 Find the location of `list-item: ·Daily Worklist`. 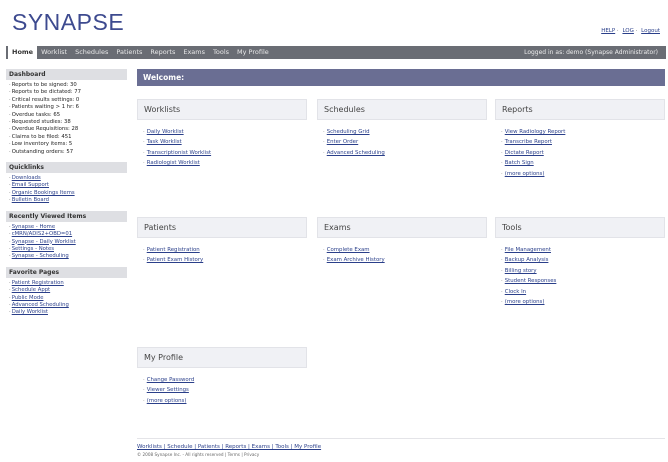

list-item: ·Daily Worklist is located at coordinates (163, 132).